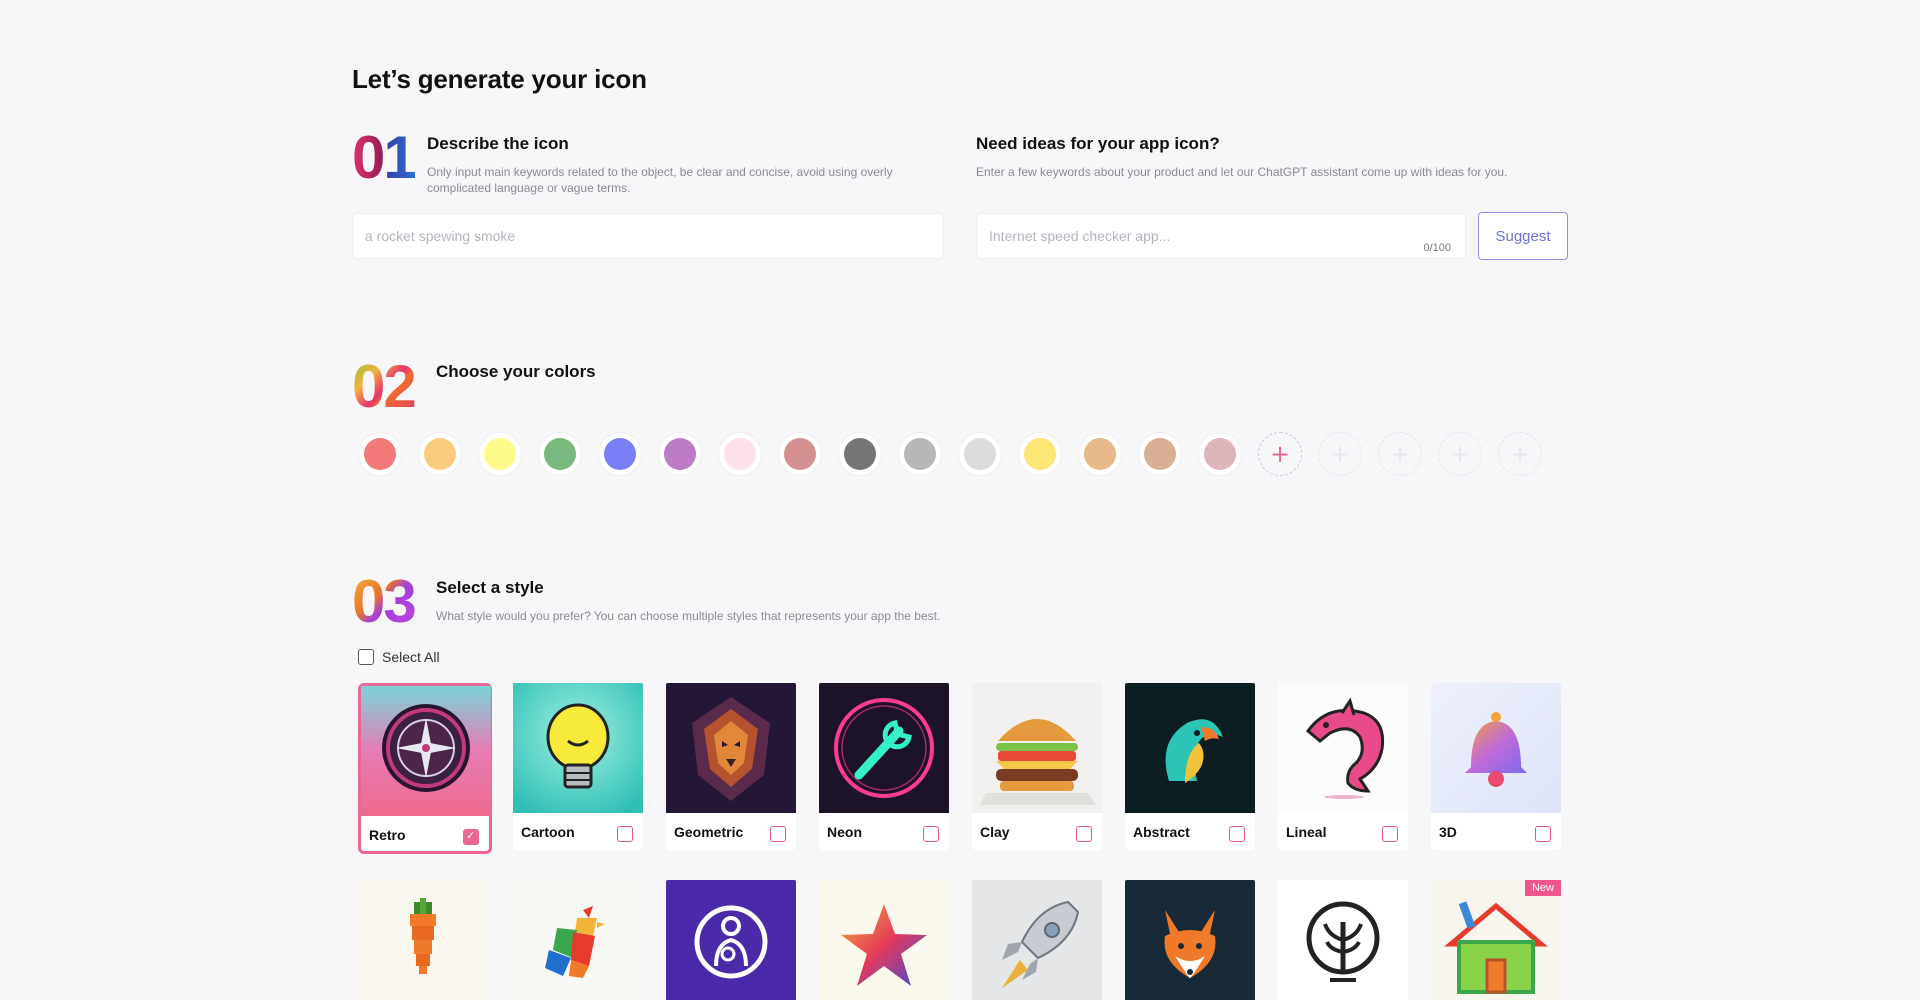 This screenshot has width=1920, height=1000. What do you see at coordinates (471, 837) in the screenshot?
I see `style-checkbox-retro` at bounding box center [471, 837].